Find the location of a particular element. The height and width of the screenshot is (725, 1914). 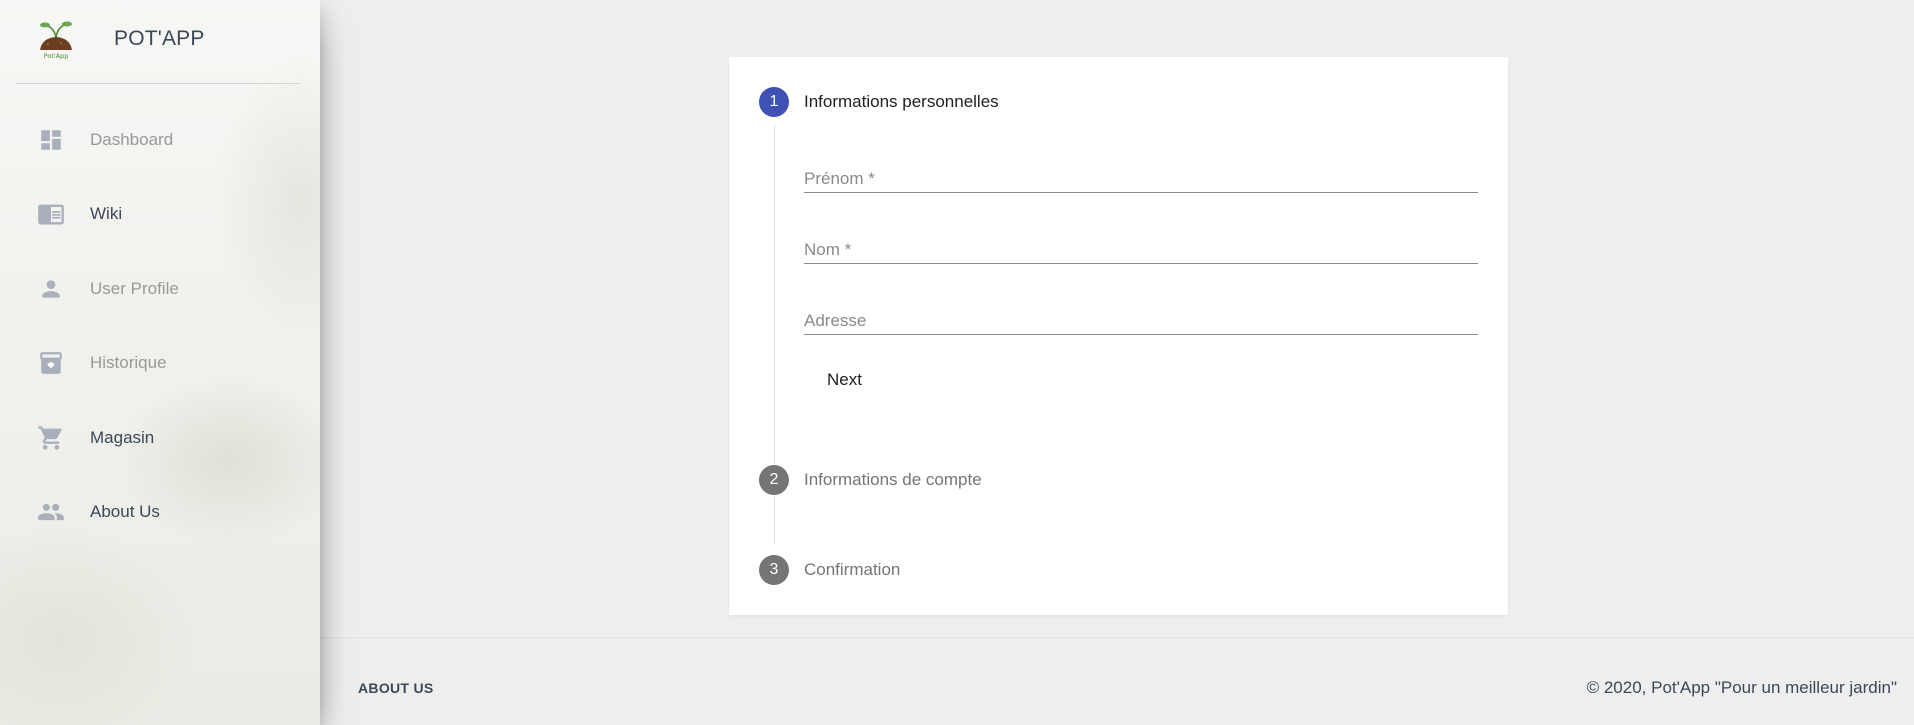

step-2-indicator: 2 is located at coordinates (774, 480).